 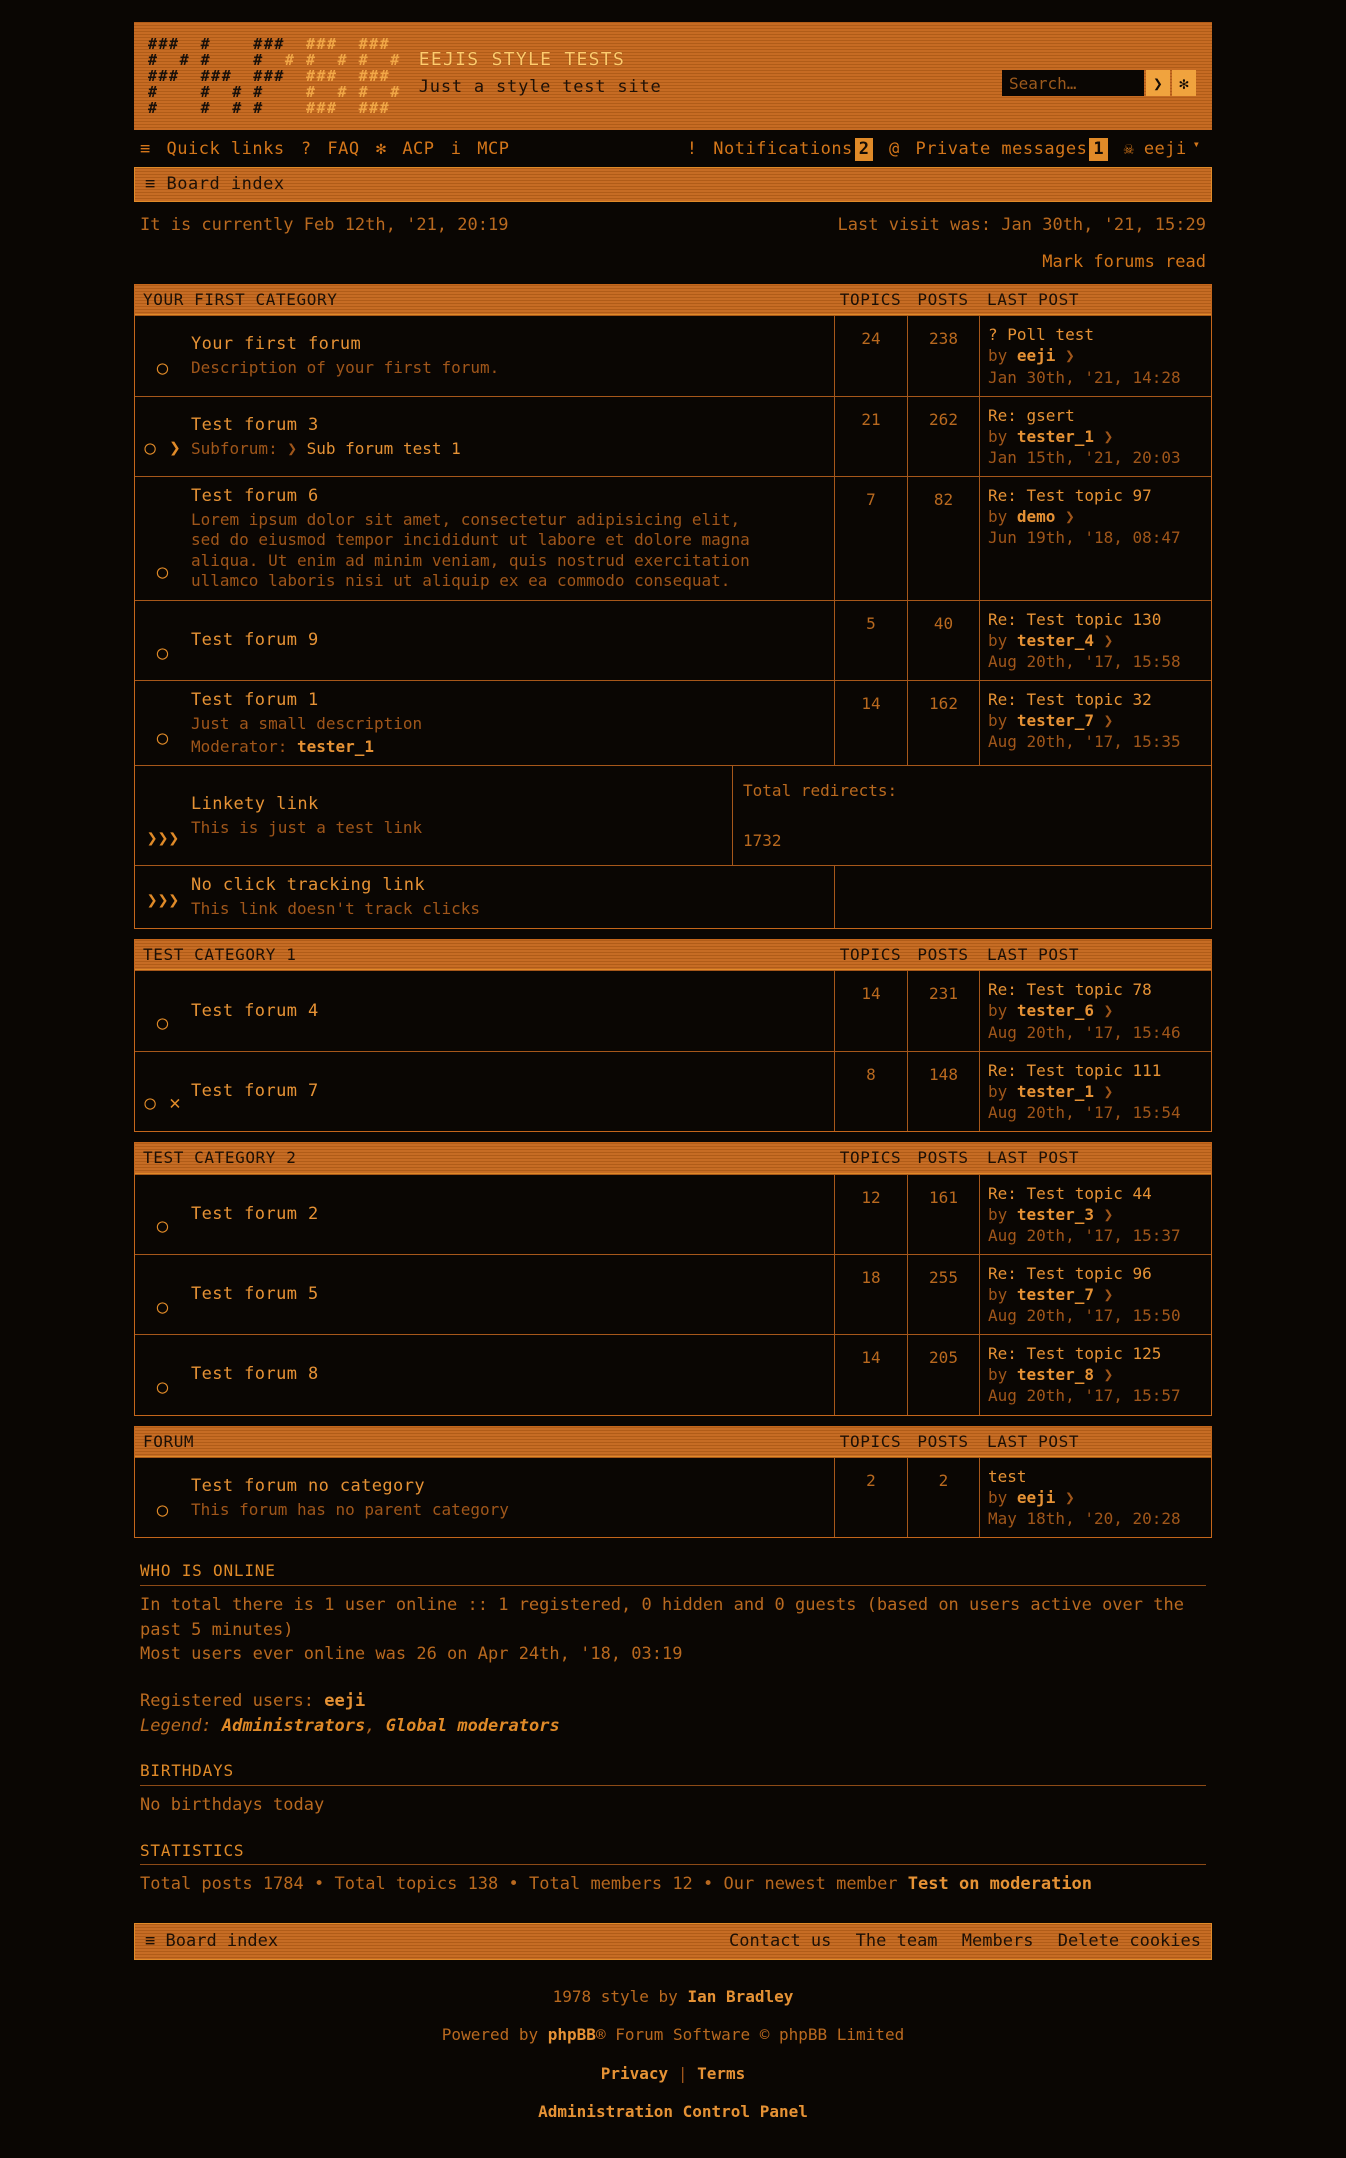 I want to click on forum-name: Test forum 5, so click(x=509, y=1294).